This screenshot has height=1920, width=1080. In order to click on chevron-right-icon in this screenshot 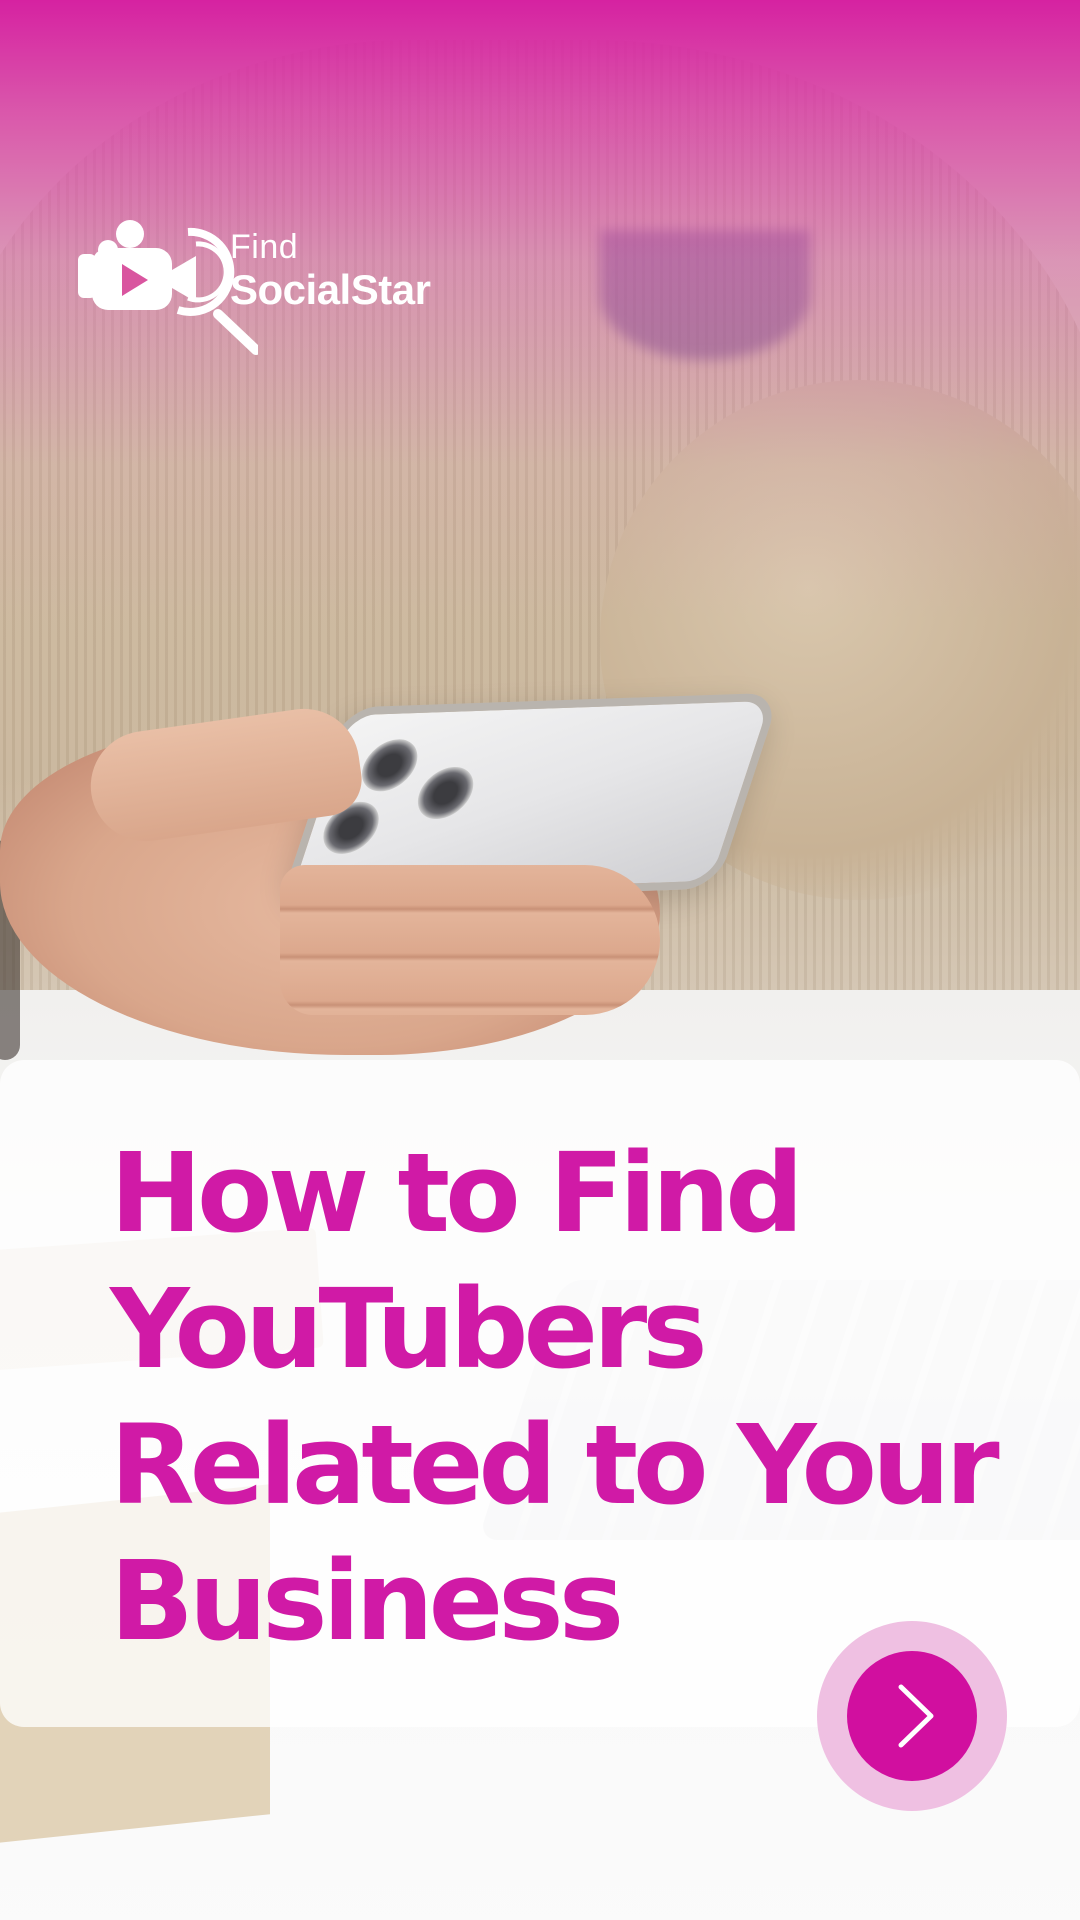, I will do `click(916, 1716)`.